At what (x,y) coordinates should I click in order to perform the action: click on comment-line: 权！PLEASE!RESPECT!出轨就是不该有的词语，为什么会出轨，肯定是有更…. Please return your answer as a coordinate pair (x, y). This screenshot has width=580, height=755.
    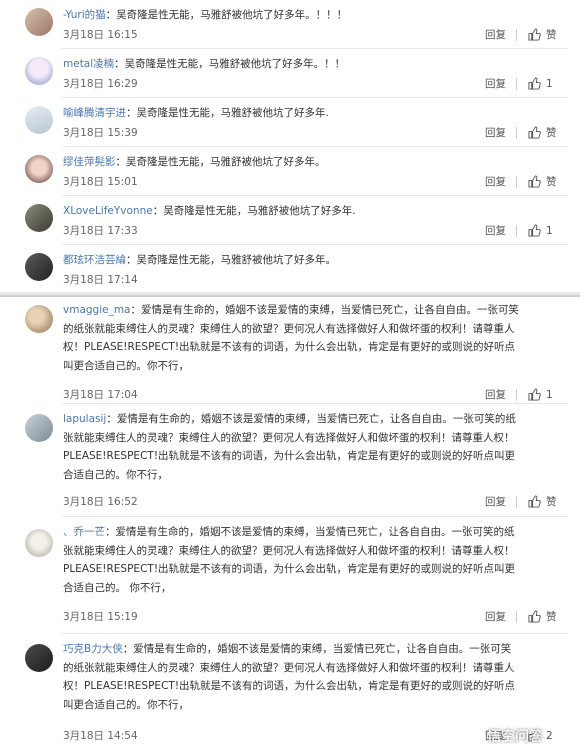
    Looking at the image, I should click on (289, 686).